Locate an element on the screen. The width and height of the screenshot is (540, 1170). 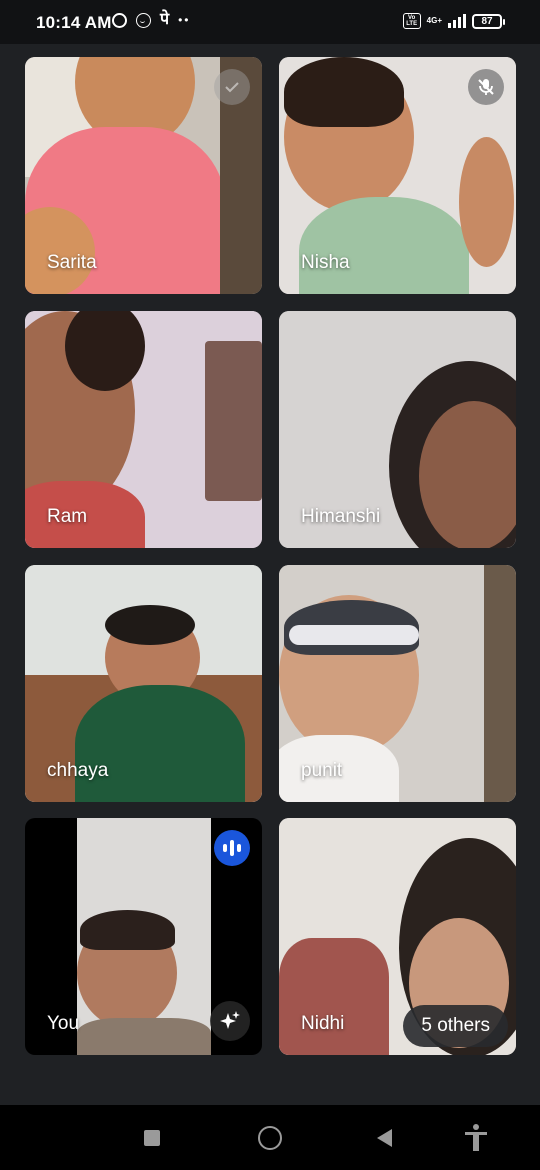
participant-name: Nisha is located at coordinates (325, 262).